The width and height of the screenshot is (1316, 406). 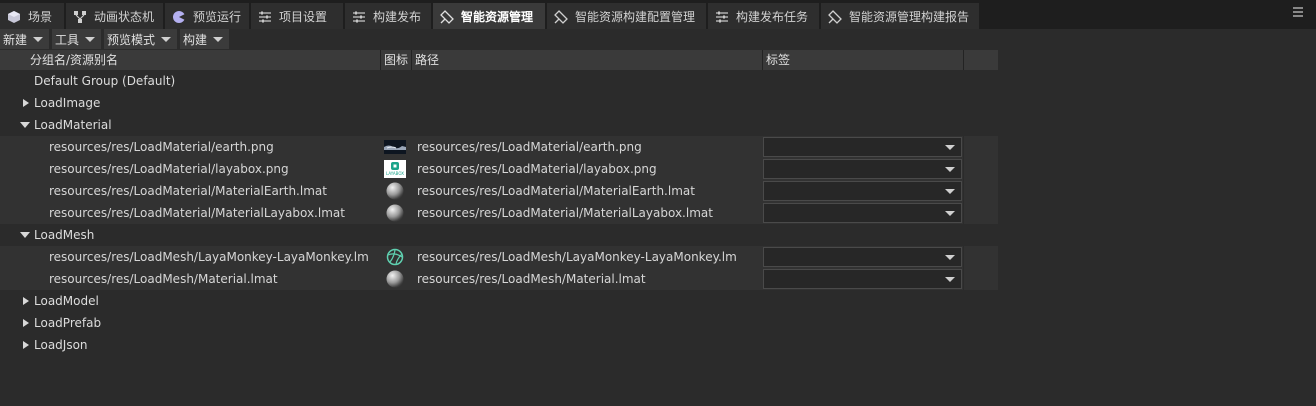 What do you see at coordinates (499, 345) in the screenshot?
I see `group-row-loadjson: LoadJson` at bounding box center [499, 345].